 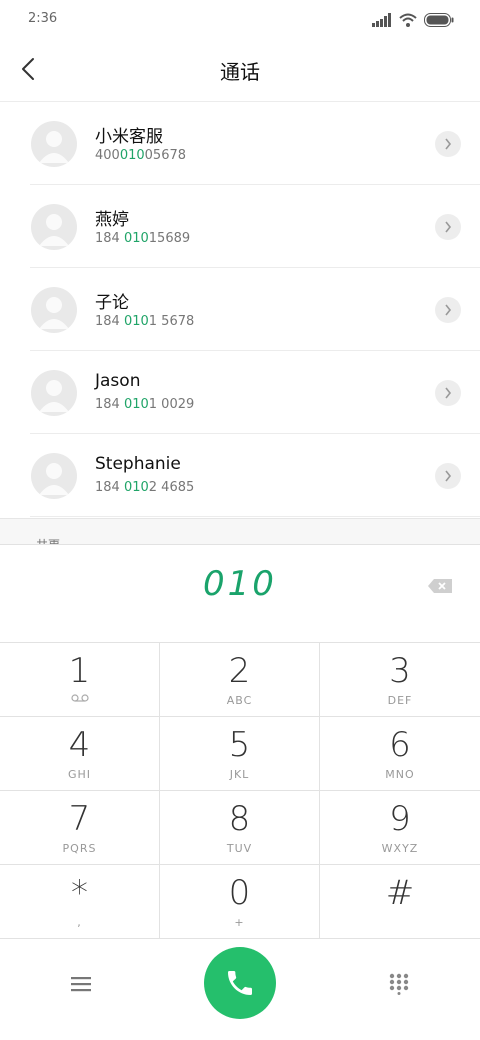 What do you see at coordinates (112, 303) in the screenshot?
I see `contact-name: 子论` at bounding box center [112, 303].